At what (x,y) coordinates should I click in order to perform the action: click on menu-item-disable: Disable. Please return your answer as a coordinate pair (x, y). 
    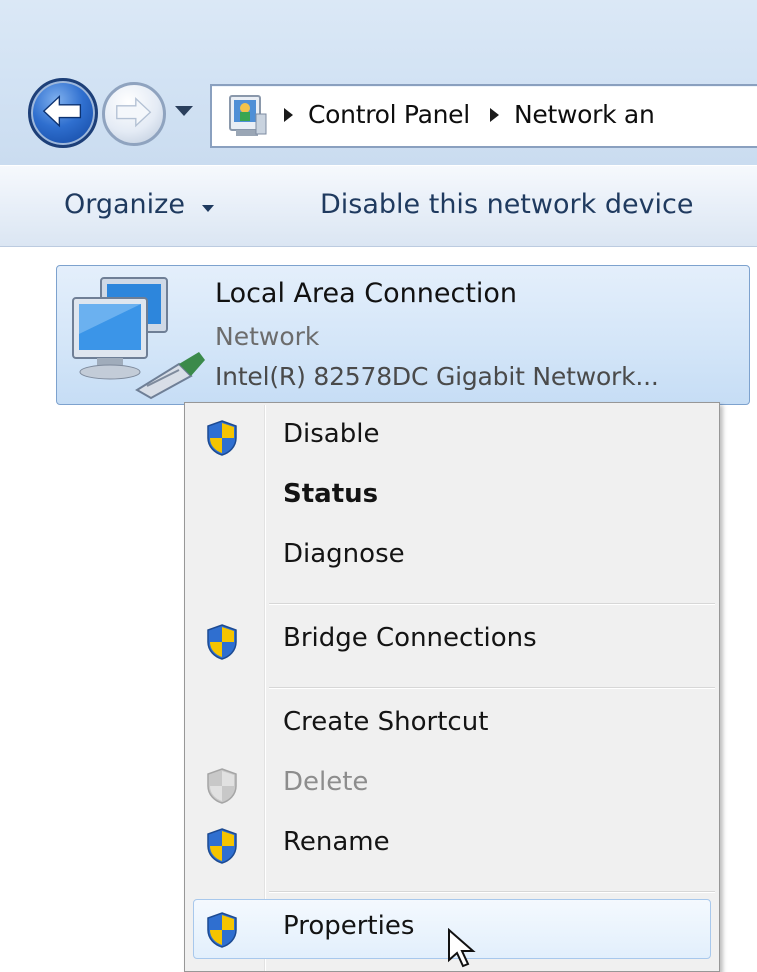
    Looking at the image, I should click on (452, 437).